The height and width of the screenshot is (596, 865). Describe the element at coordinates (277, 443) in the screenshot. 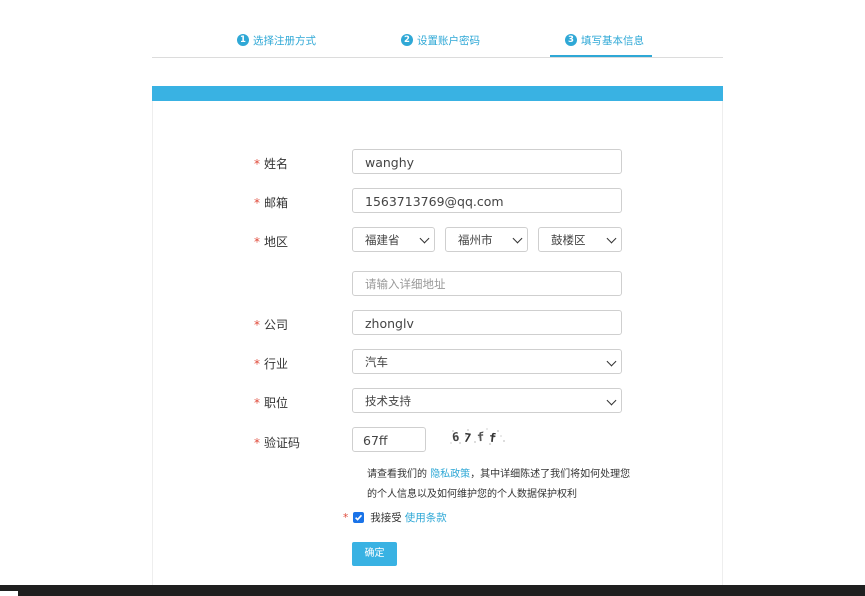

I see `captcha-label: * 验证码` at that location.